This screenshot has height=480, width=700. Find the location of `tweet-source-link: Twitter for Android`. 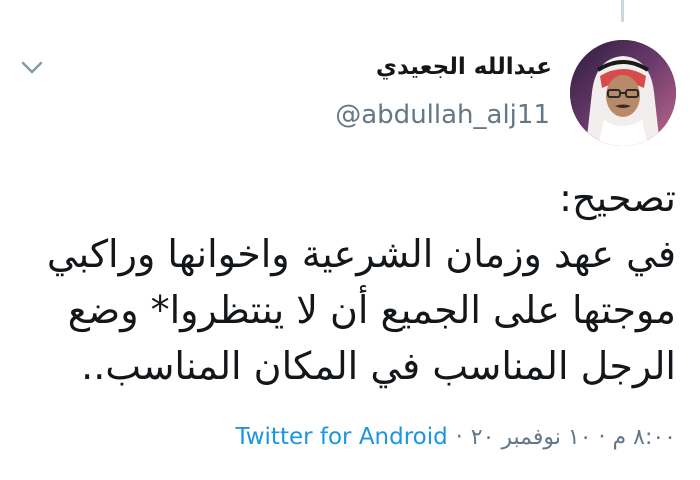

tweet-source-link: Twitter for Android is located at coordinates (341, 437).